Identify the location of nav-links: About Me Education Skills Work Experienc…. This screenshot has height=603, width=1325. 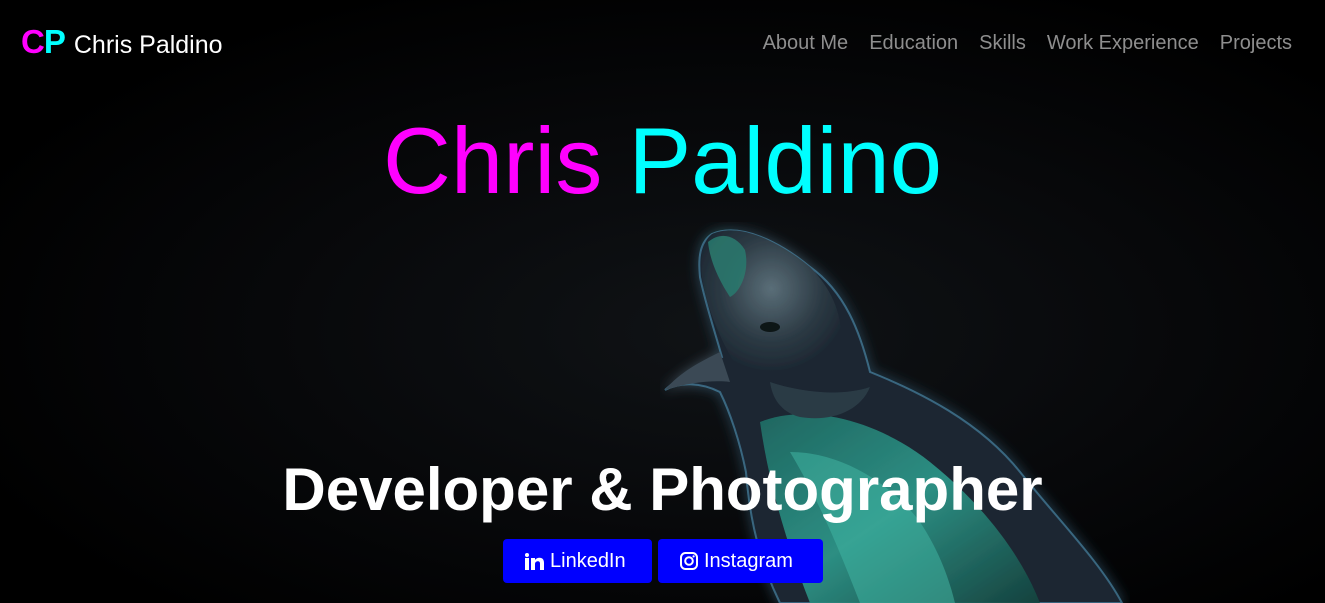
(1027, 43).